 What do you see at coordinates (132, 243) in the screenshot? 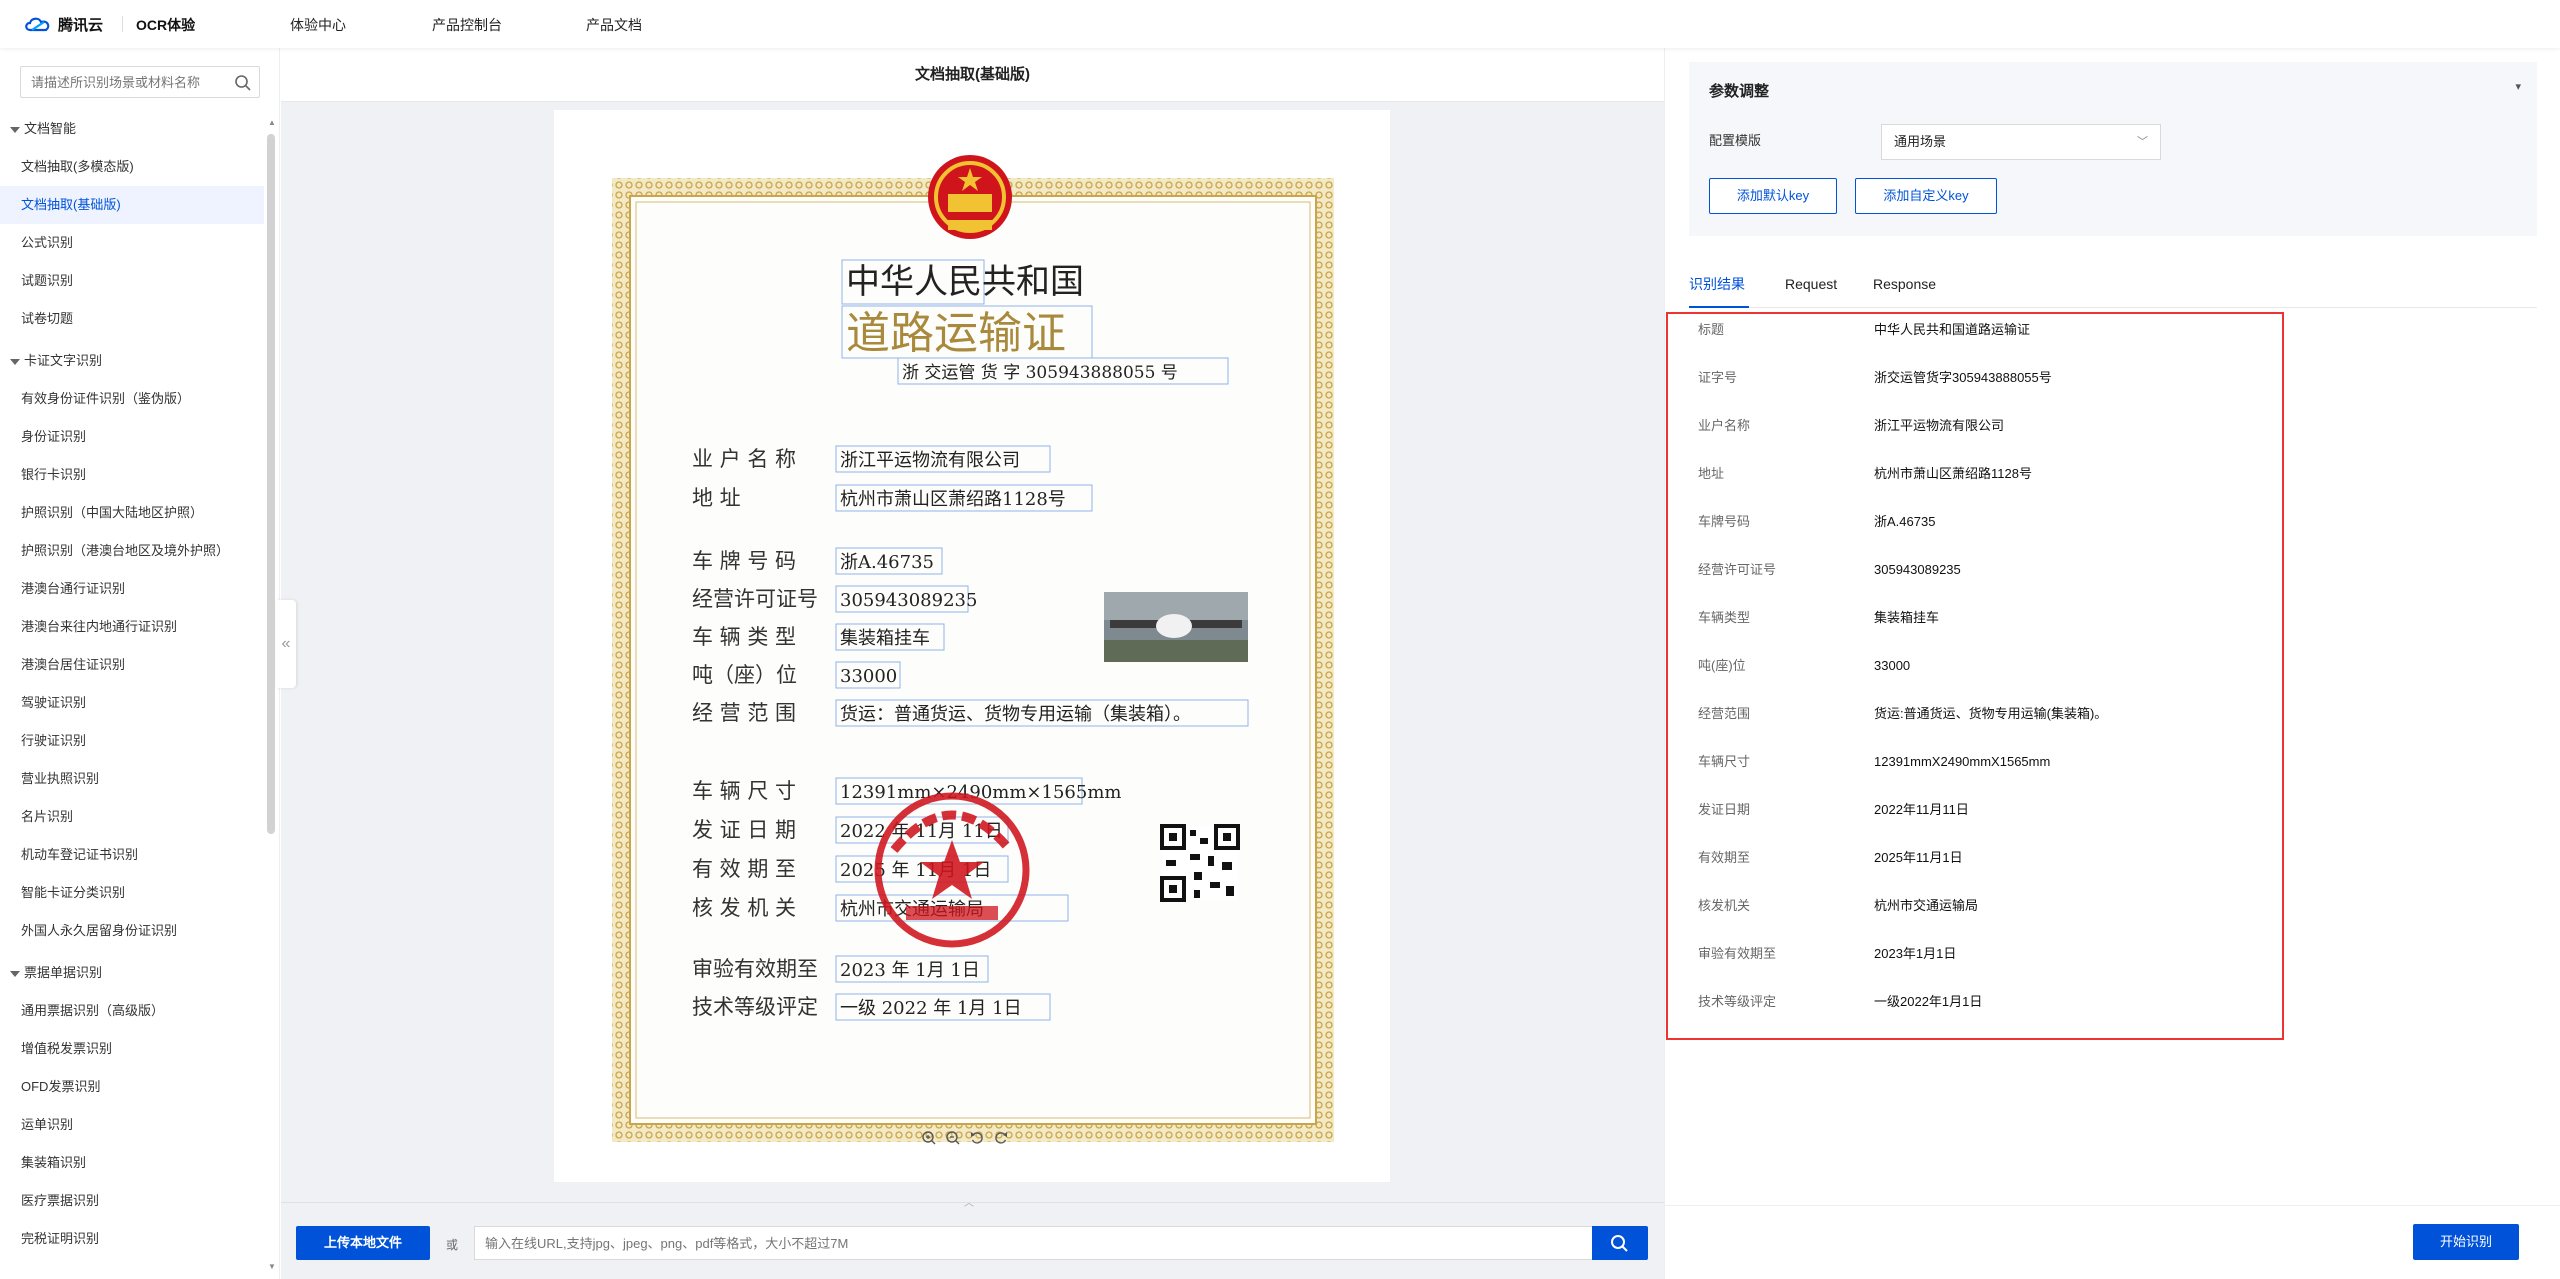
I see `sidebar-item: 公式识别` at bounding box center [132, 243].